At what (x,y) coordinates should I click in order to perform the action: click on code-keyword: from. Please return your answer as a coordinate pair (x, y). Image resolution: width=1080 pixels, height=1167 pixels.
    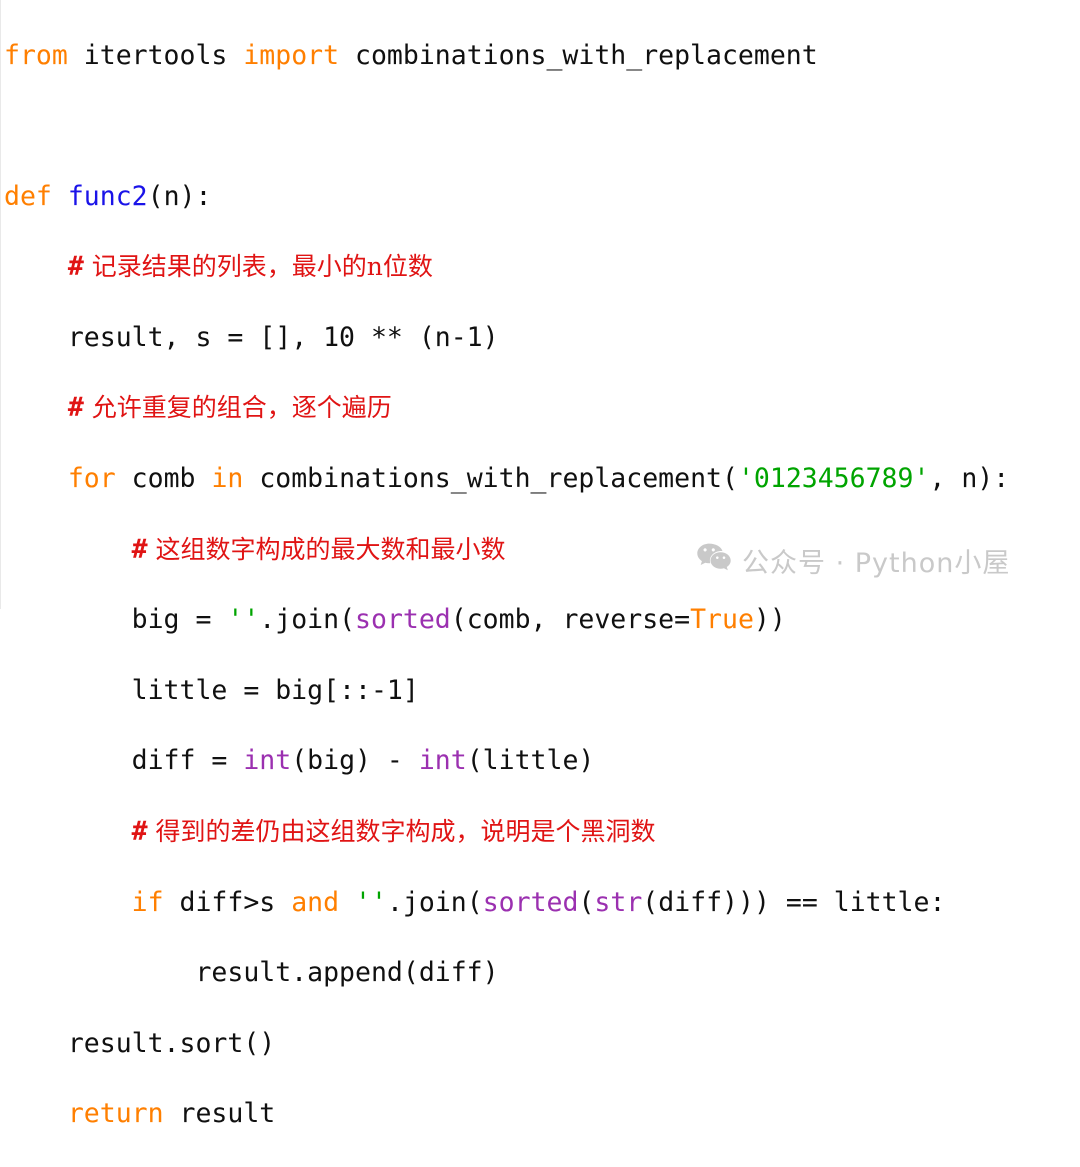
    Looking at the image, I should click on (36, 55).